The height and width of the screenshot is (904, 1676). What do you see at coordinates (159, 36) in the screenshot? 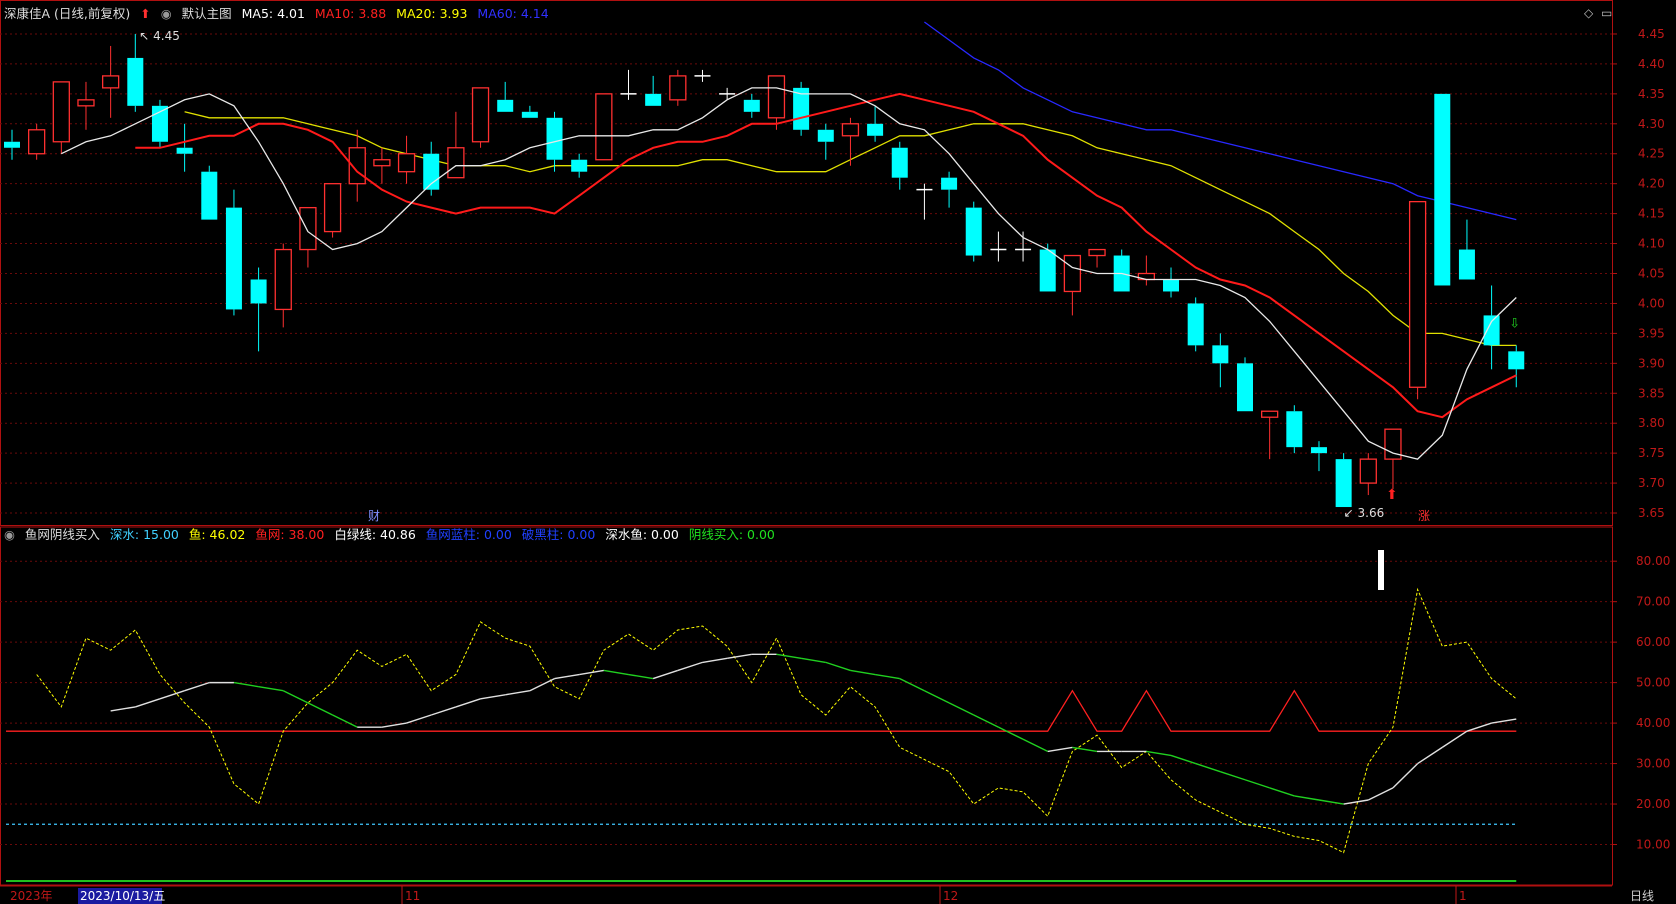
I see `high-price-label: ↖ 4.45` at bounding box center [159, 36].